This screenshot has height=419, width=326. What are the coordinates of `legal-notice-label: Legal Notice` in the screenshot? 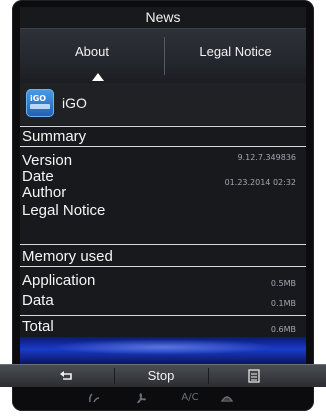 It's located at (64, 210).